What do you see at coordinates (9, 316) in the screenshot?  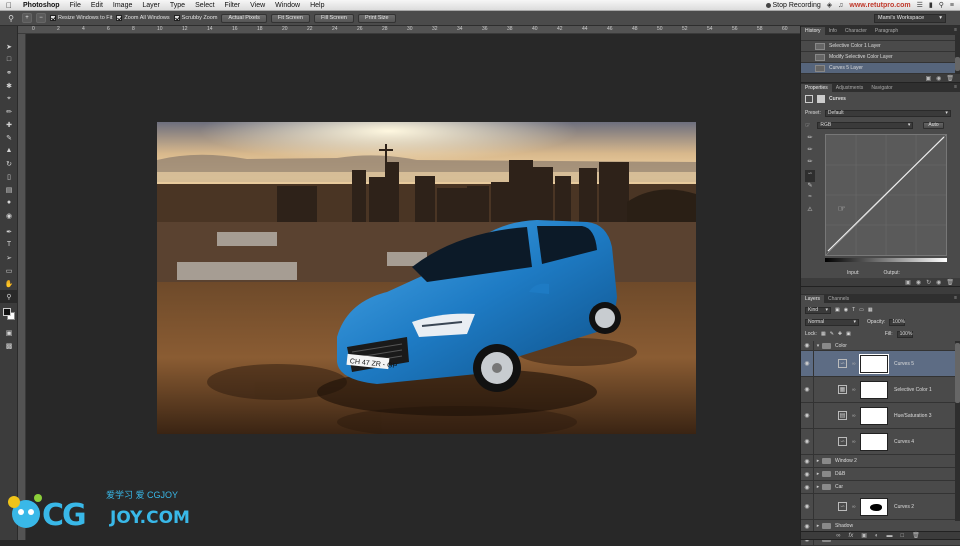 I see `color-swatches` at bounding box center [9, 316].